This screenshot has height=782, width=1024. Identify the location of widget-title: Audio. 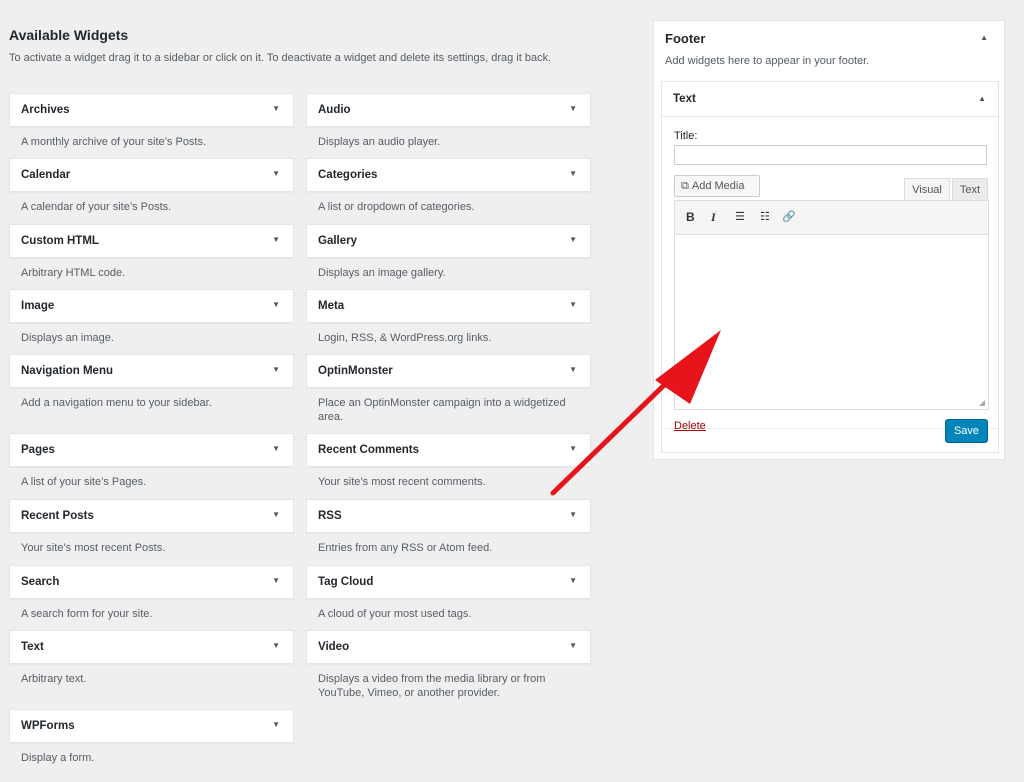
(334, 110).